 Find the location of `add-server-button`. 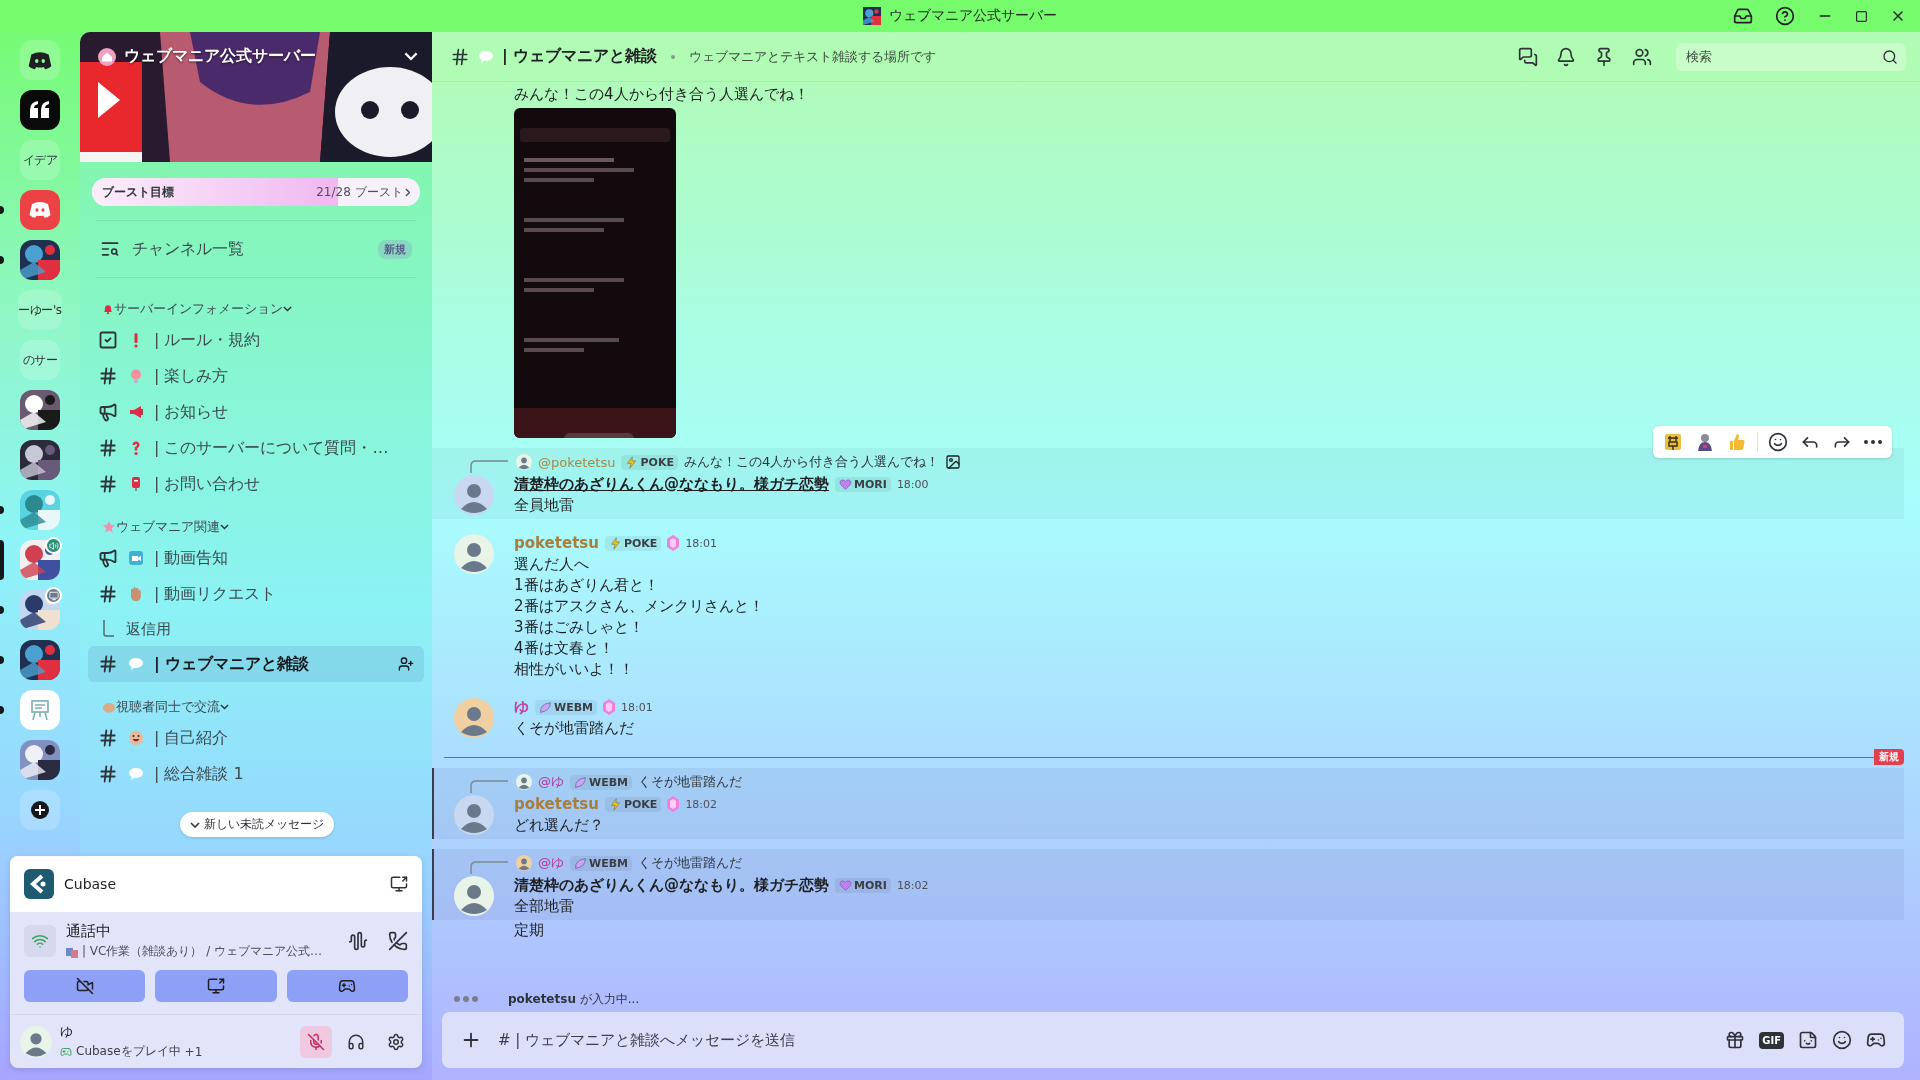

add-server-button is located at coordinates (40, 810).